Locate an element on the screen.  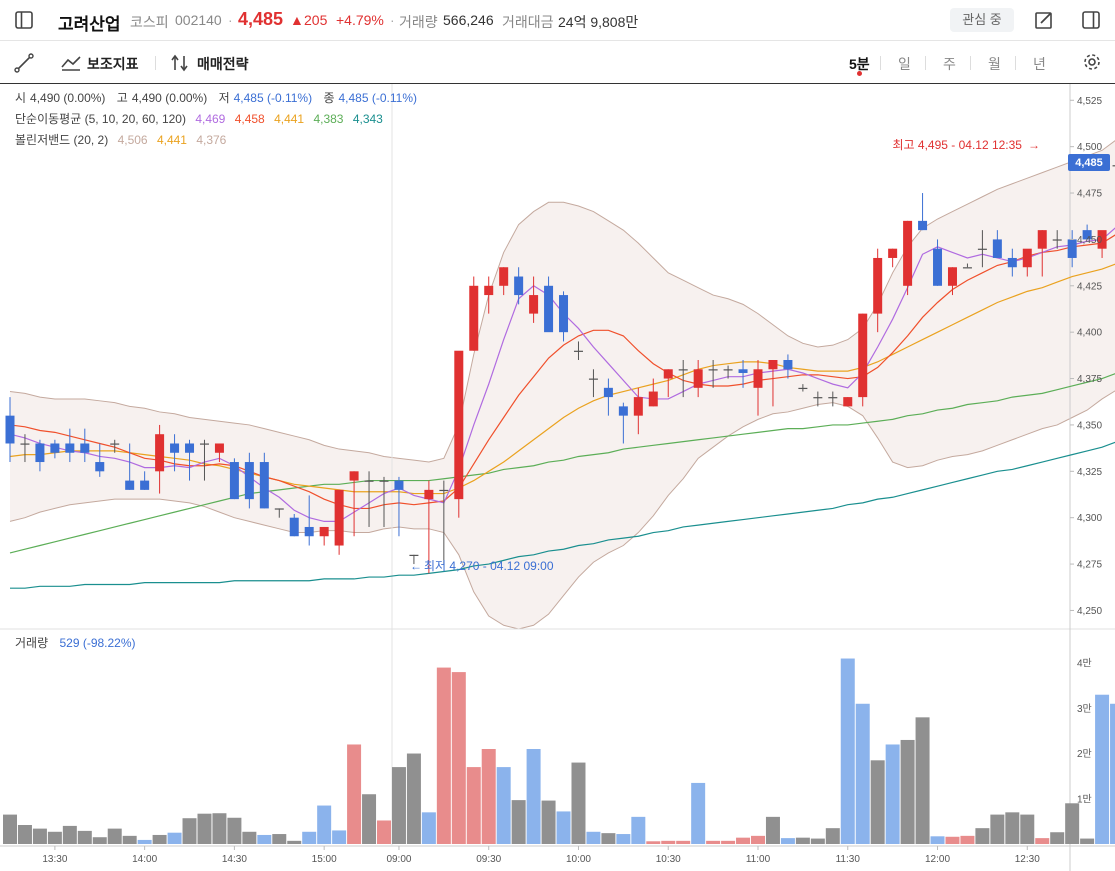
indicator-button: 보조지표 is located at coordinates (113, 64).